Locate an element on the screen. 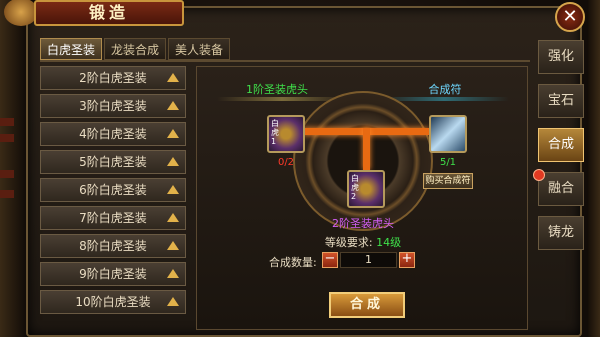  recipe-label: 4阶白虎圣装 is located at coordinates (113, 134).